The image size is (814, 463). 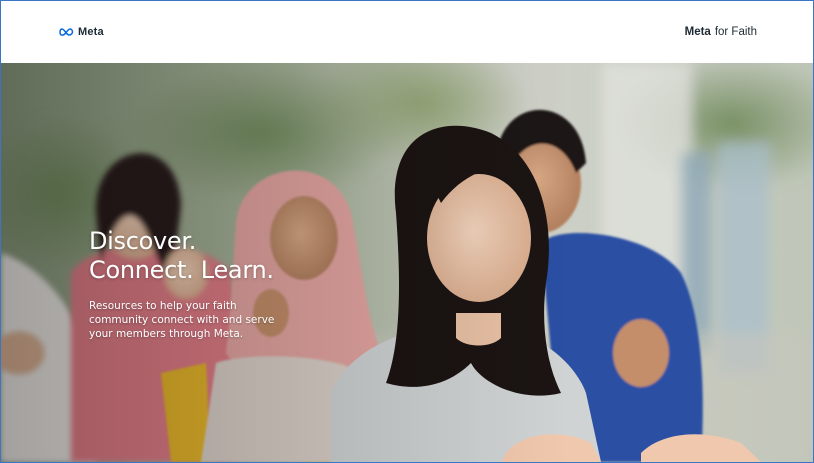 I want to click on hero-headline: Discover. Connect. Learn., so click(x=249, y=256).